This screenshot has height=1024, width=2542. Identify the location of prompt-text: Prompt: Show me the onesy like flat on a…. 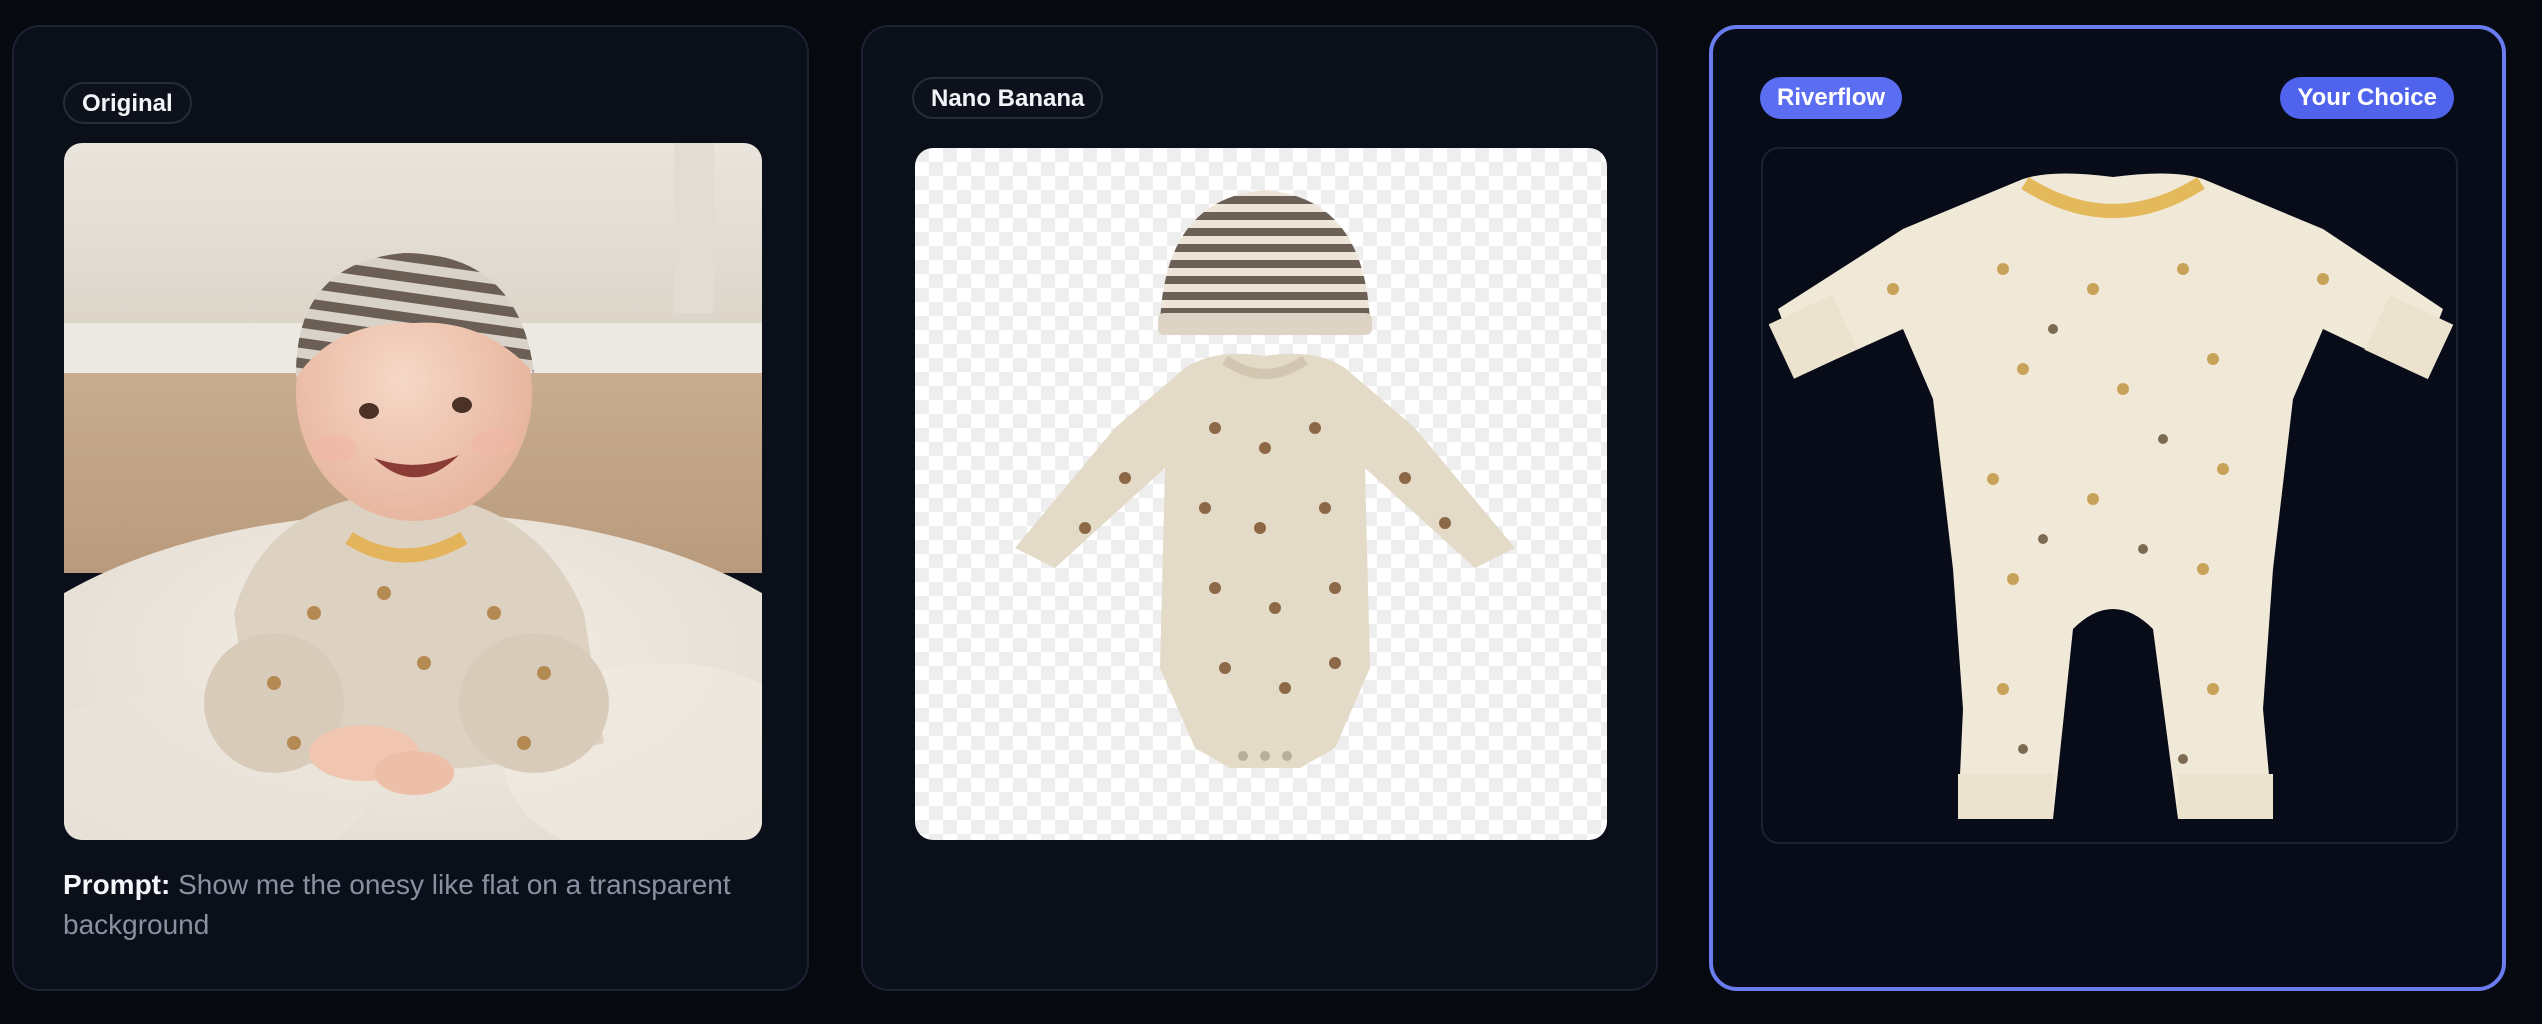
(423, 905).